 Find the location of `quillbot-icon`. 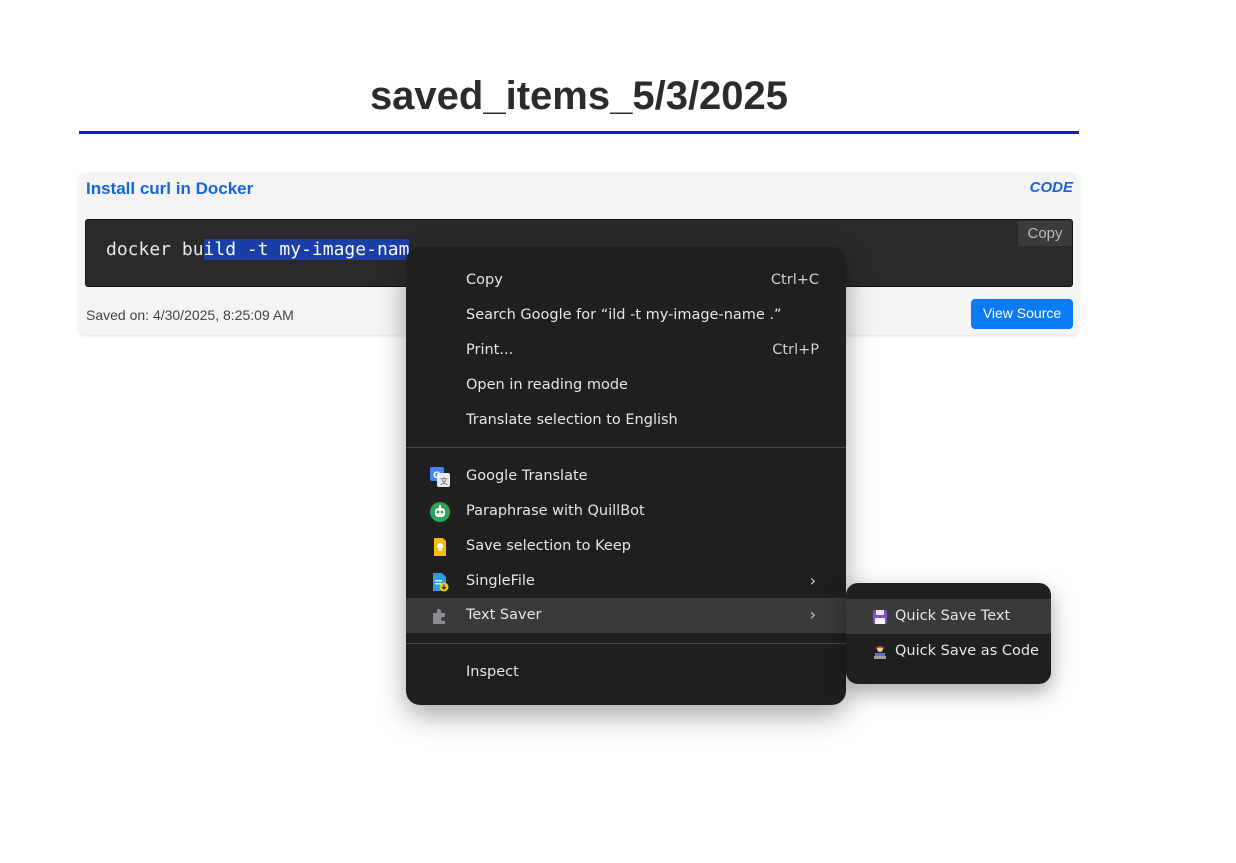

quillbot-icon is located at coordinates (440, 512).